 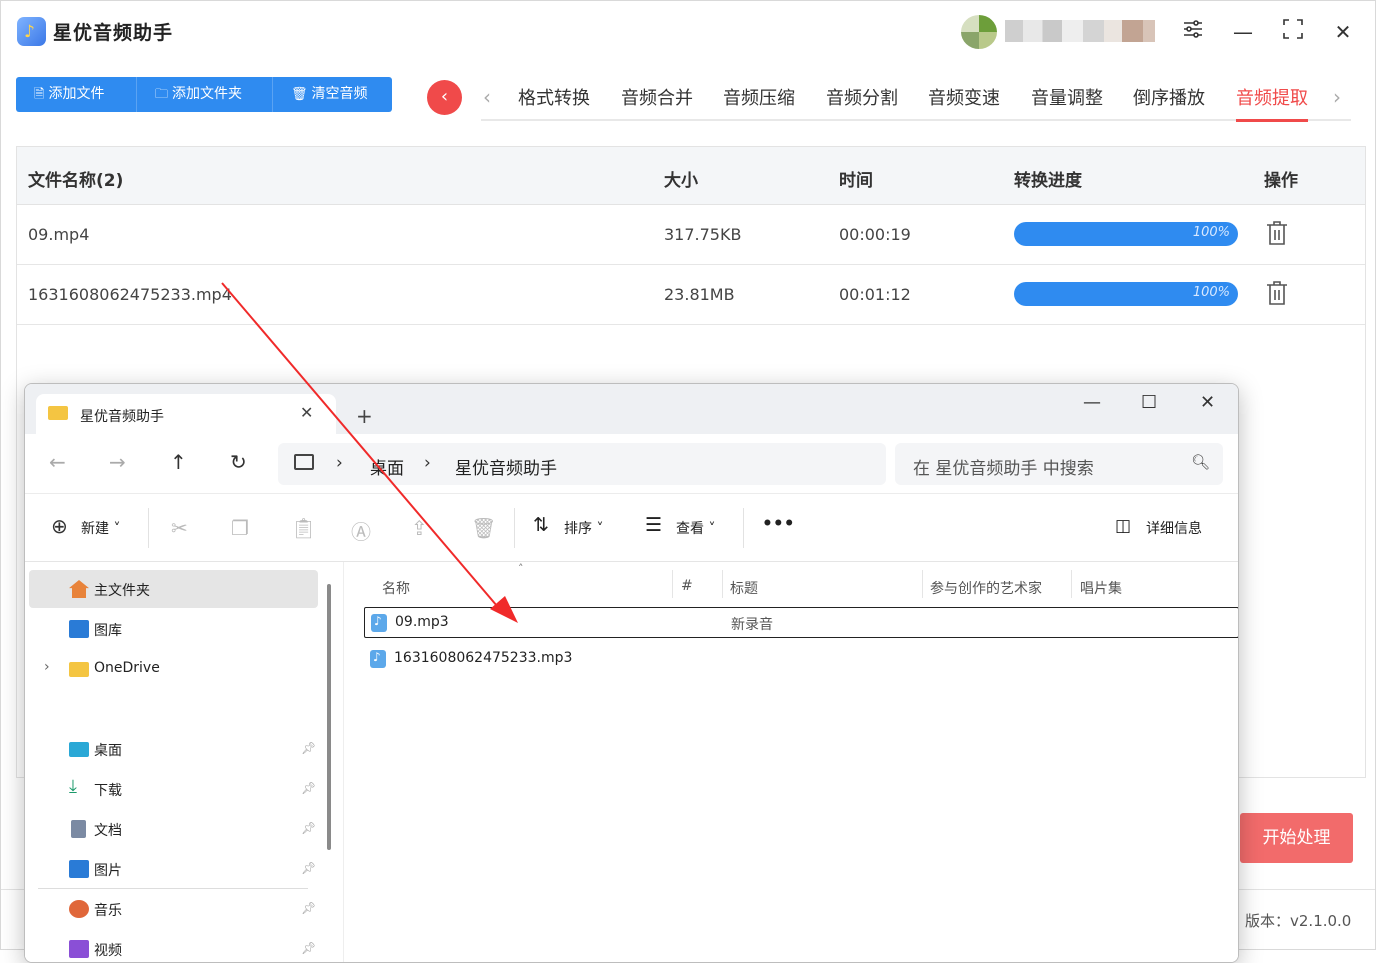 I want to click on tab-audio-speed: 音频变速, so click(x=964, y=101).